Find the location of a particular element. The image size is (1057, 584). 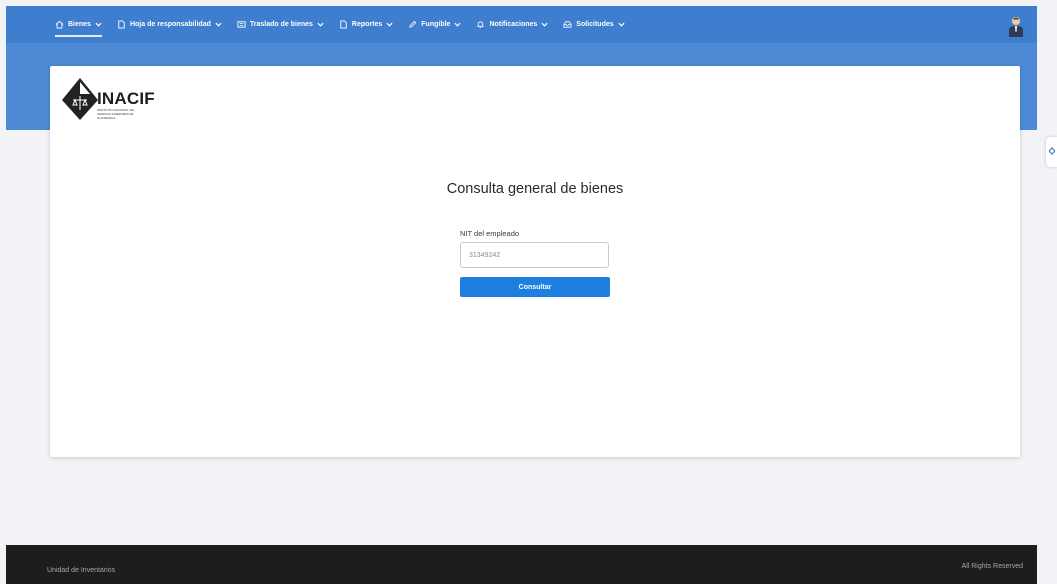

home-icon is located at coordinates (59, 24).